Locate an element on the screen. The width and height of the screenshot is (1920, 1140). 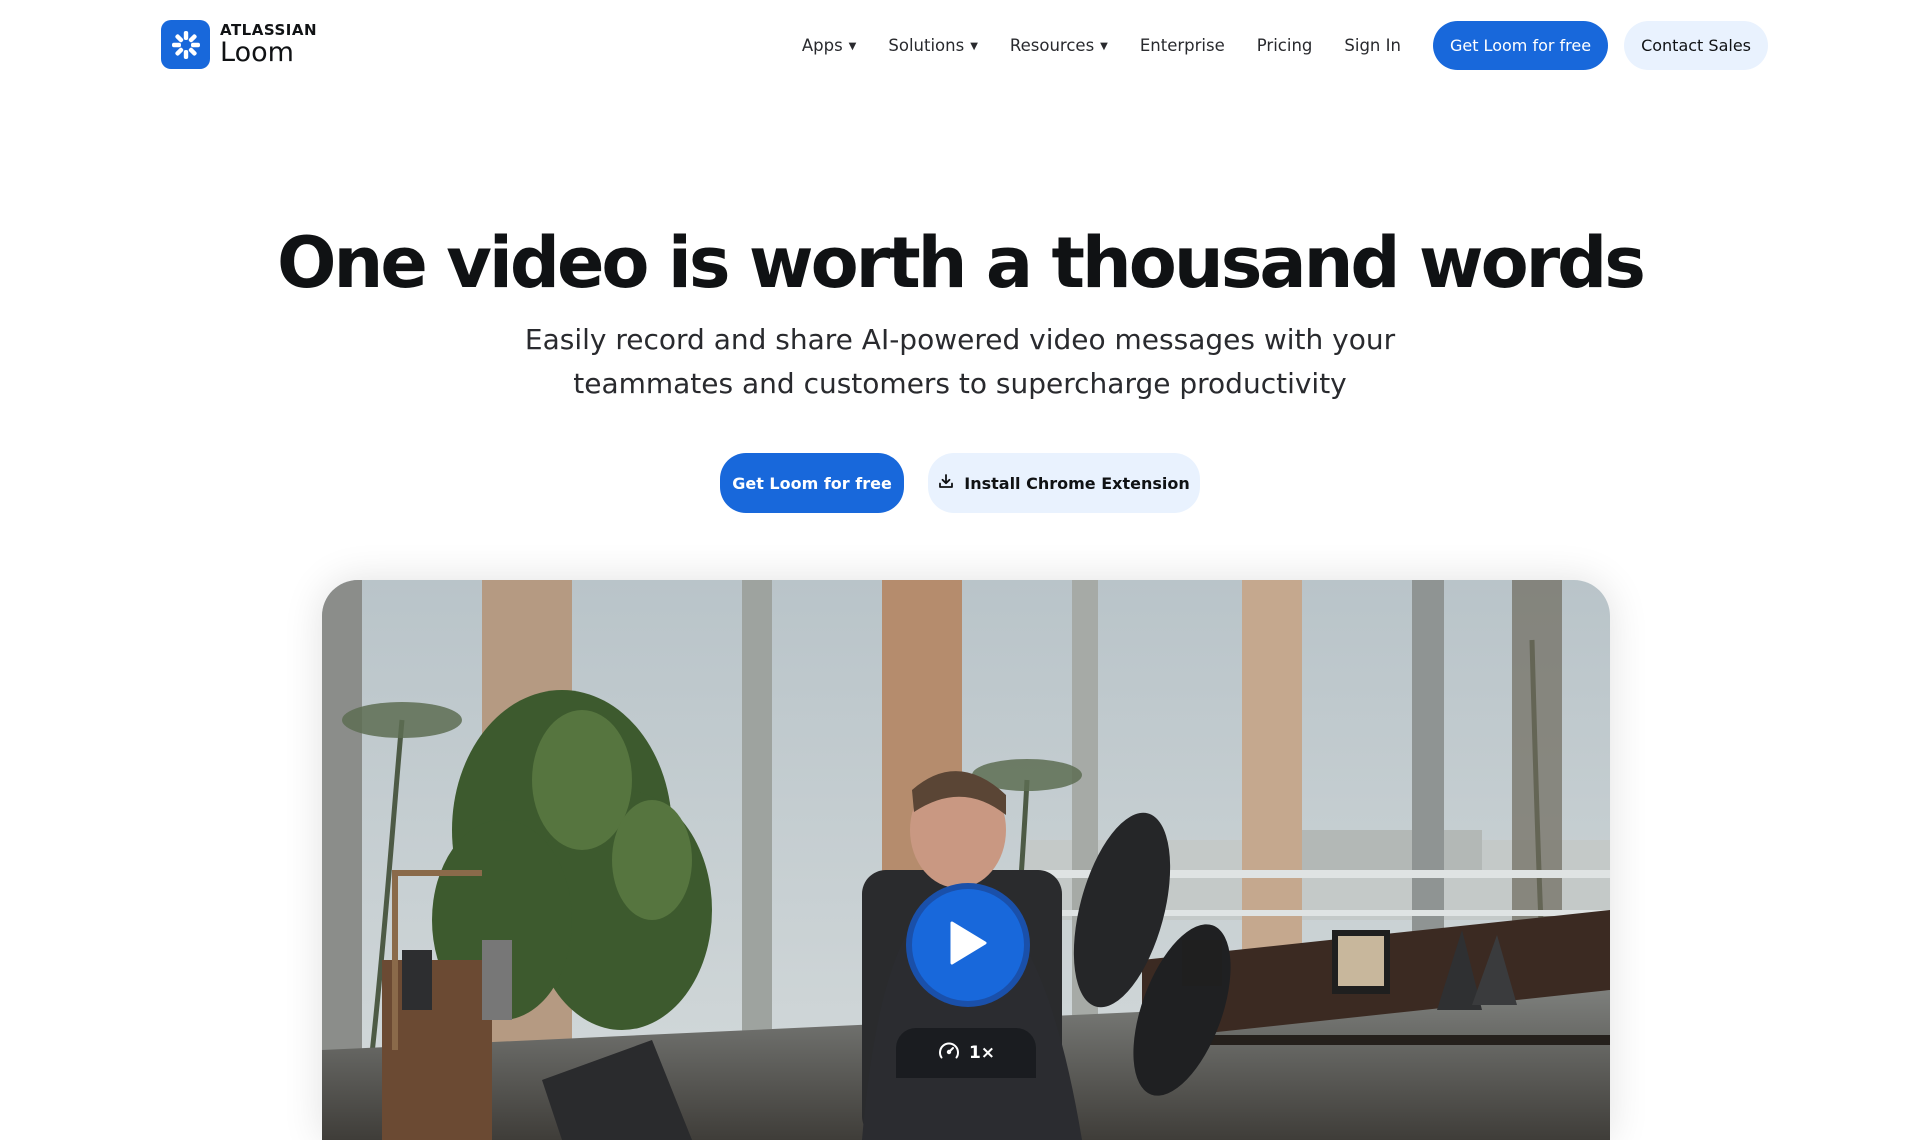
playback-speed-label: 1× is located at coordinates (982, 1053).